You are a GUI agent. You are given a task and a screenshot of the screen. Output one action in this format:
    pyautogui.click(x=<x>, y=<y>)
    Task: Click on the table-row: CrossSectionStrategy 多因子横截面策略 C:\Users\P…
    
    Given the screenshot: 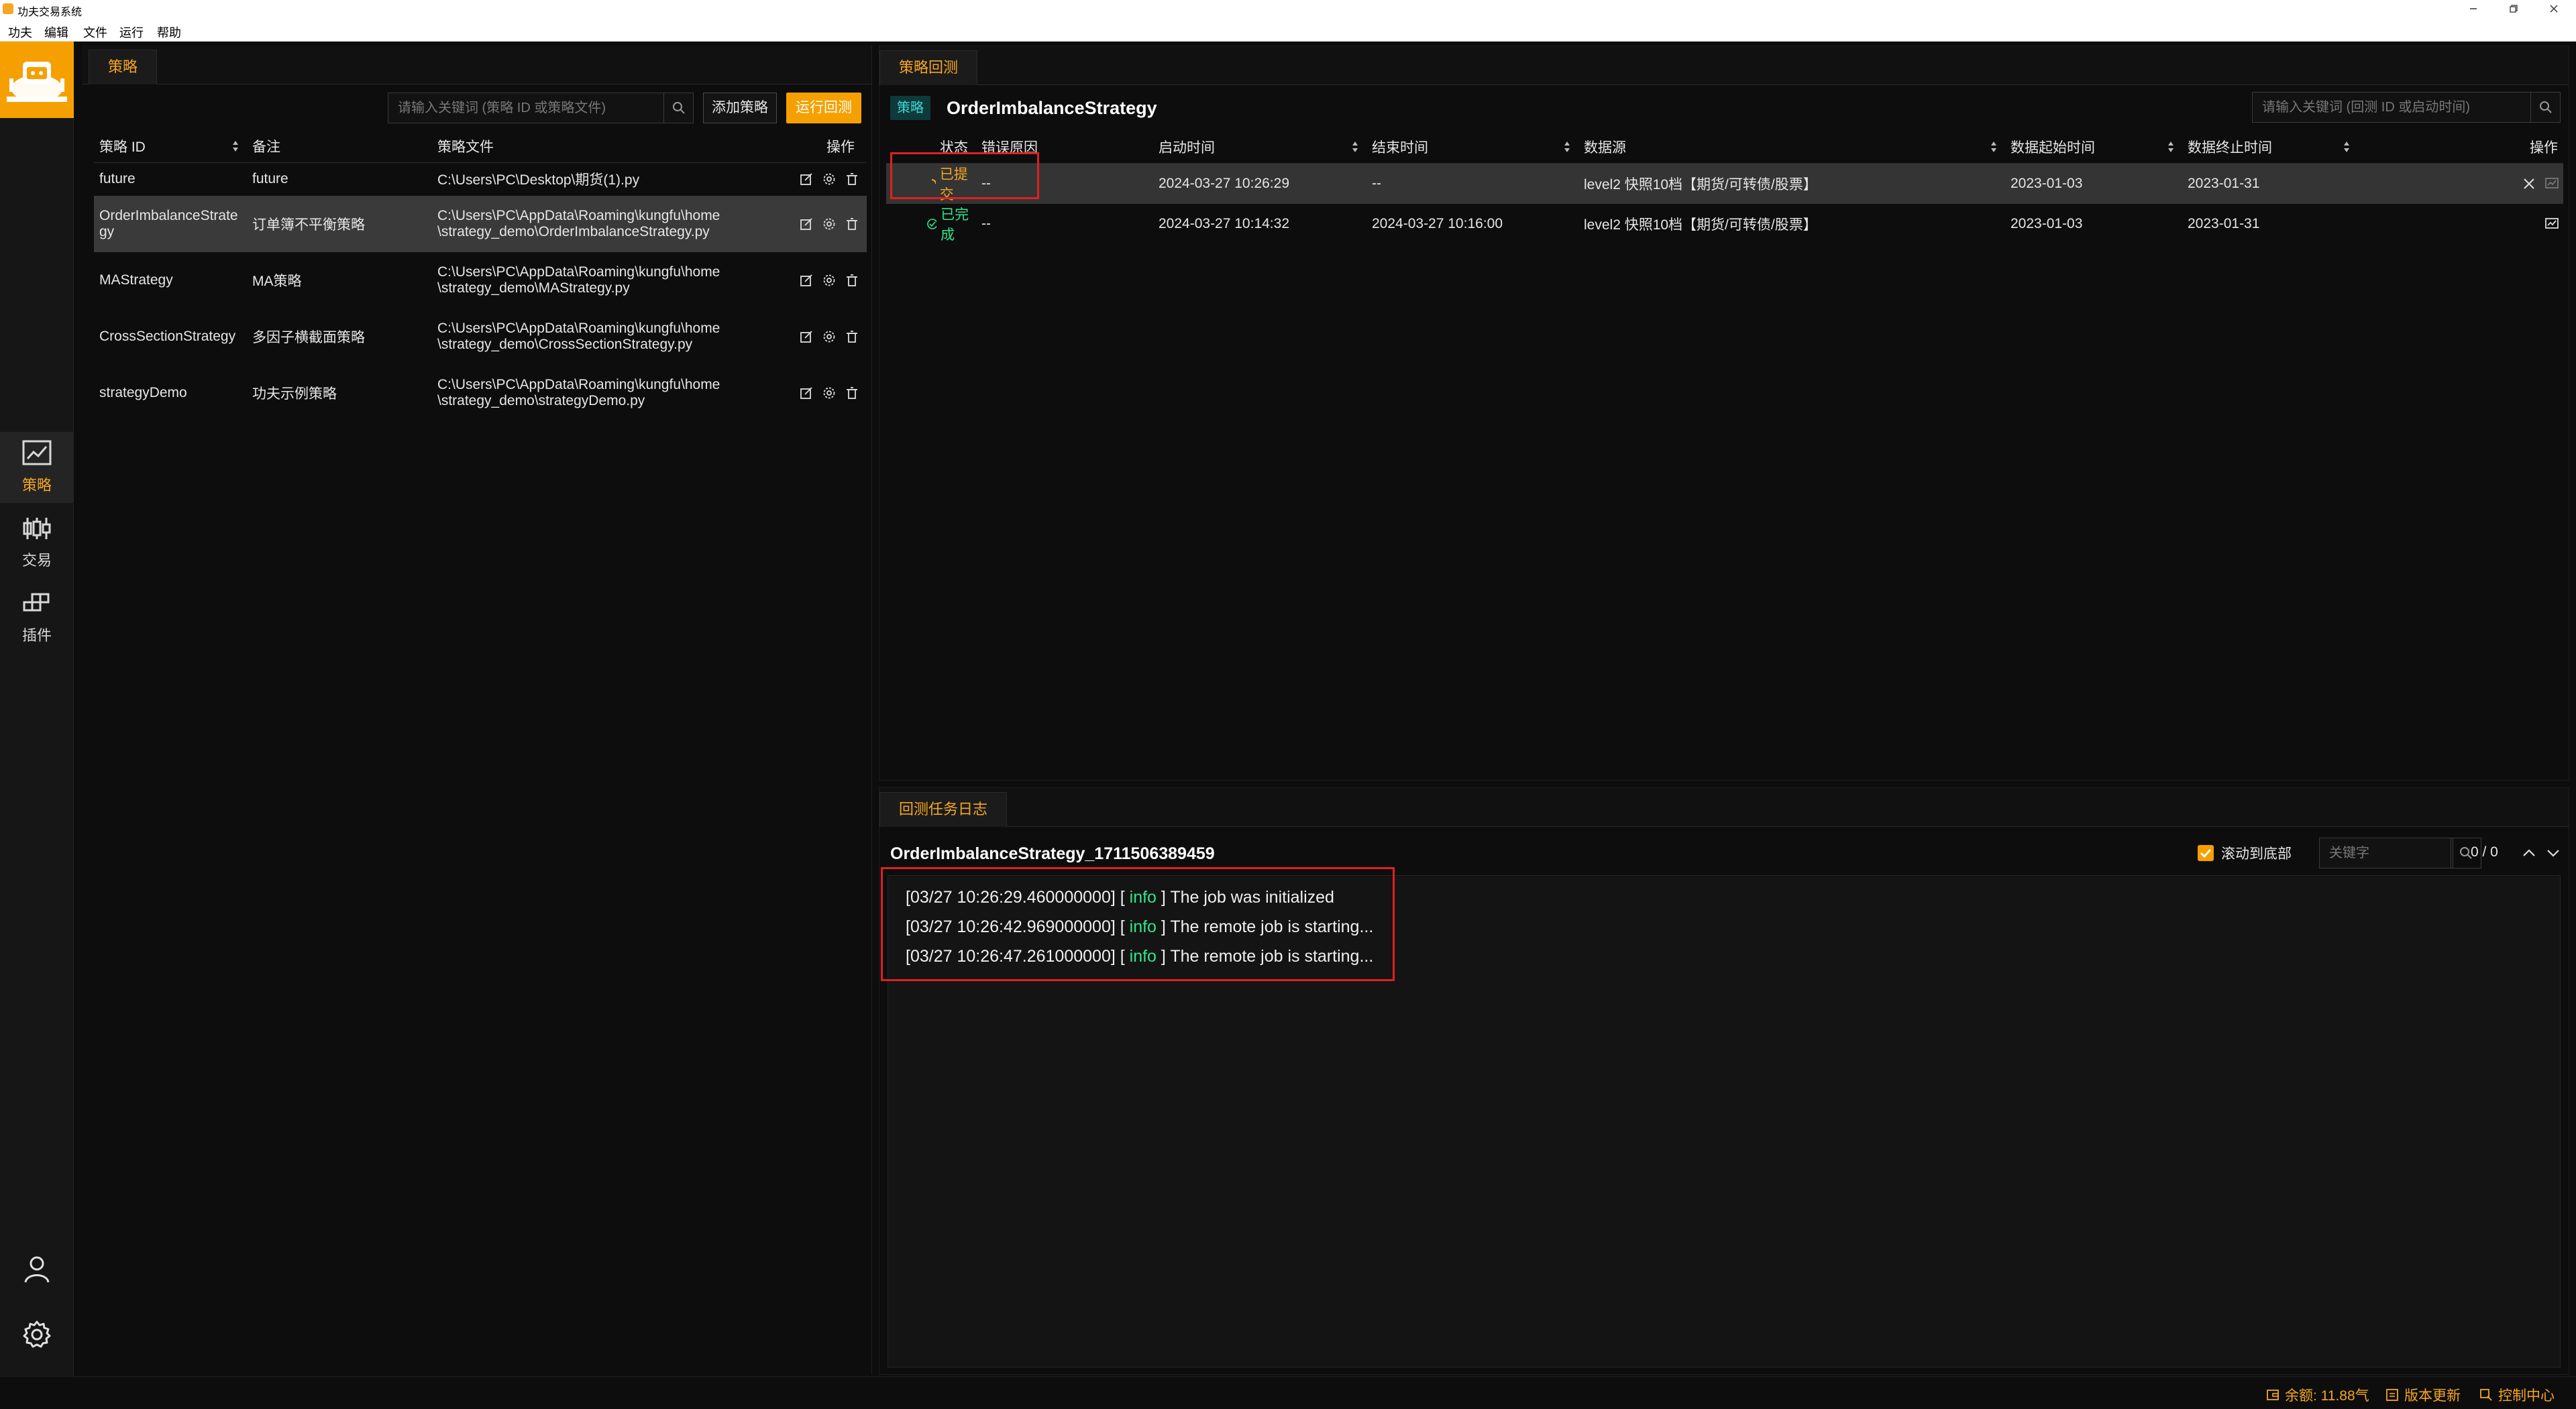 What is the action you would take?
    pyautogui.click(x=480, y=336)
    